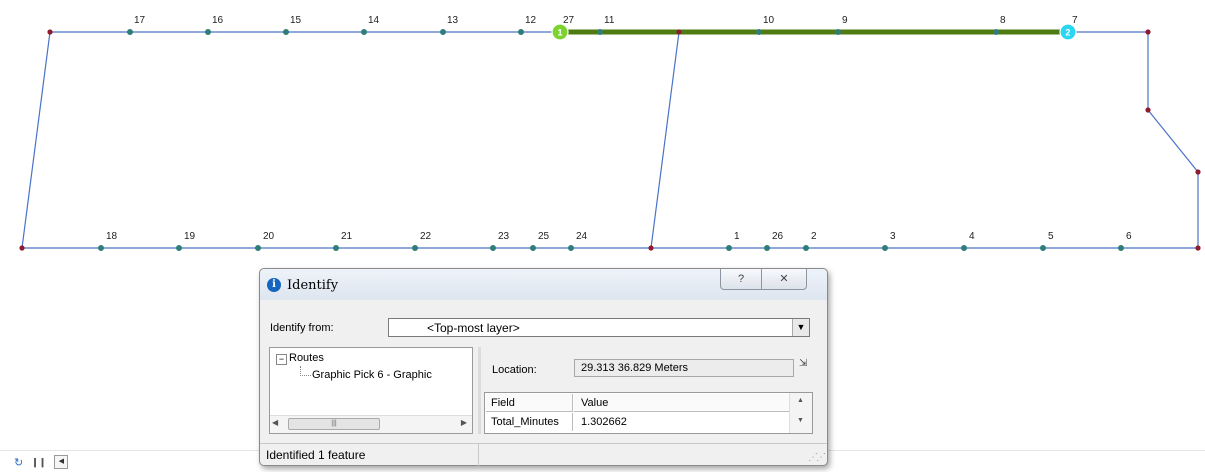 This screenshot has width=1205, height=472. Describe the element at coordinates (306, 358) in the screenshot. I see `tree-item-routes: Routes` at that location.